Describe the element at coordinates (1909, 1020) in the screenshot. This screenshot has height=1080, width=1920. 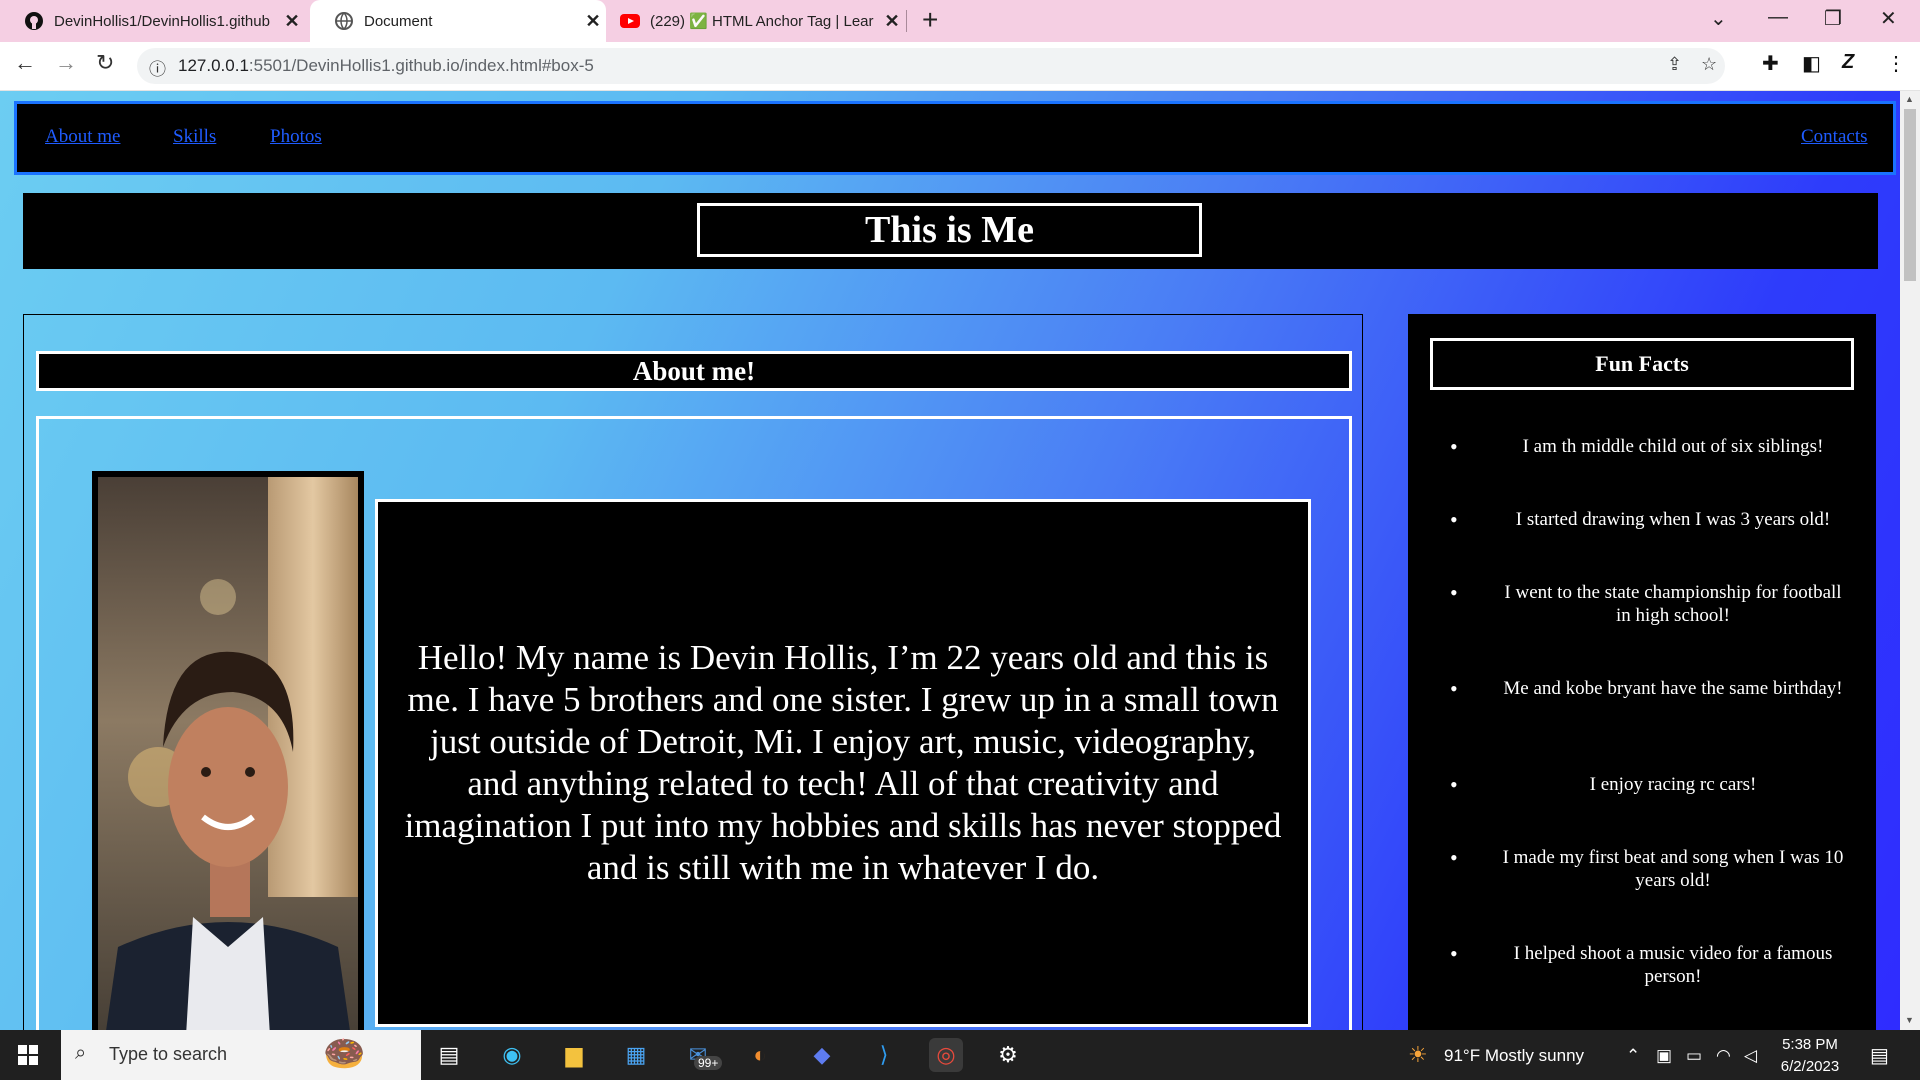
I see `scroll-down-icon: ▼` at that location.